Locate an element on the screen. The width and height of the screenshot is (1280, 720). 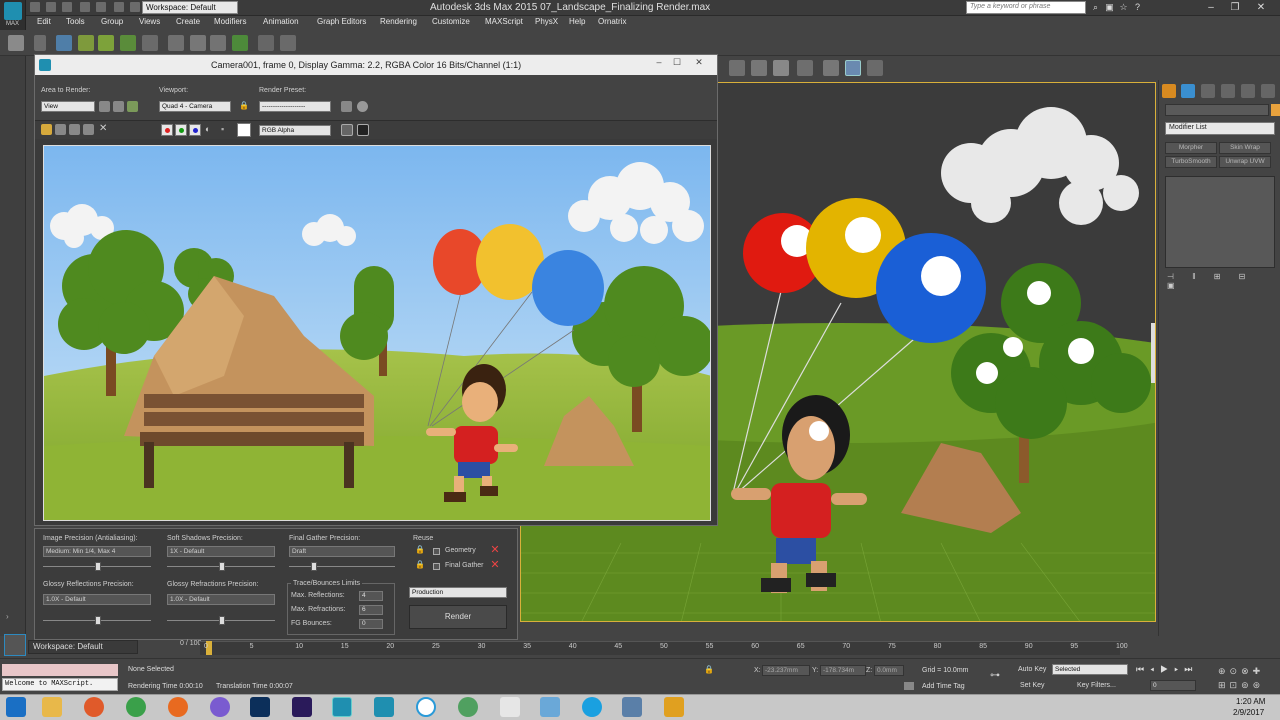
morpher-button: Morpher is located at coordinates (1191, 148).